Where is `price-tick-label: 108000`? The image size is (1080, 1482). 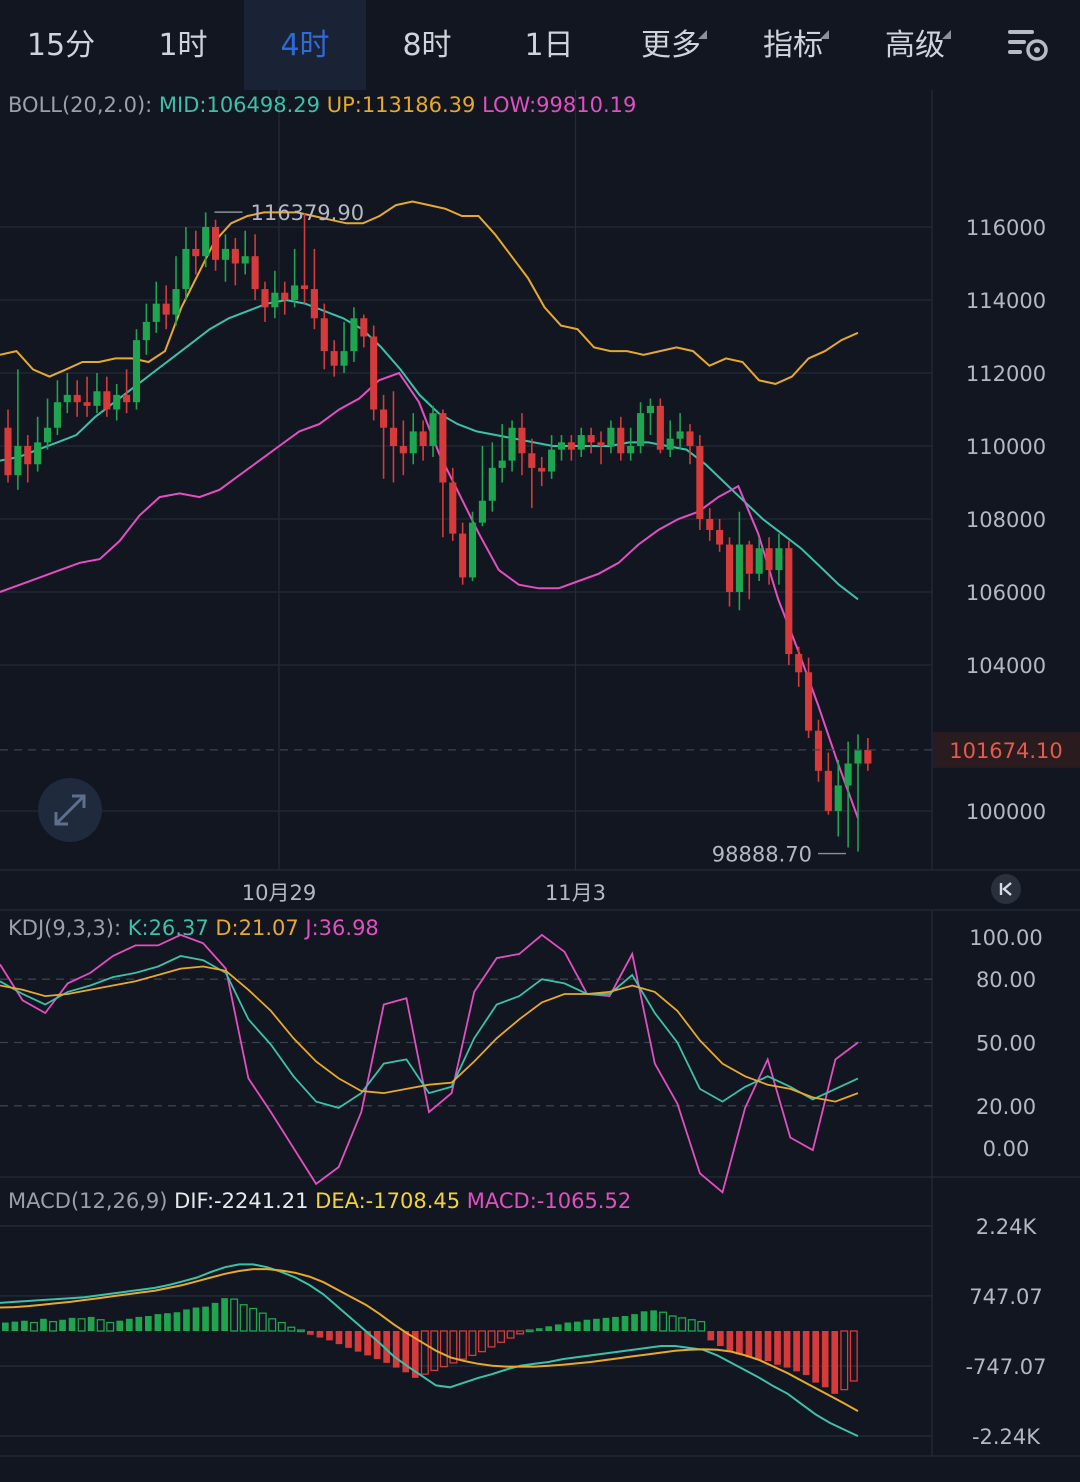 price-tick-label: 108000 is located at coordinates (1006, 520).